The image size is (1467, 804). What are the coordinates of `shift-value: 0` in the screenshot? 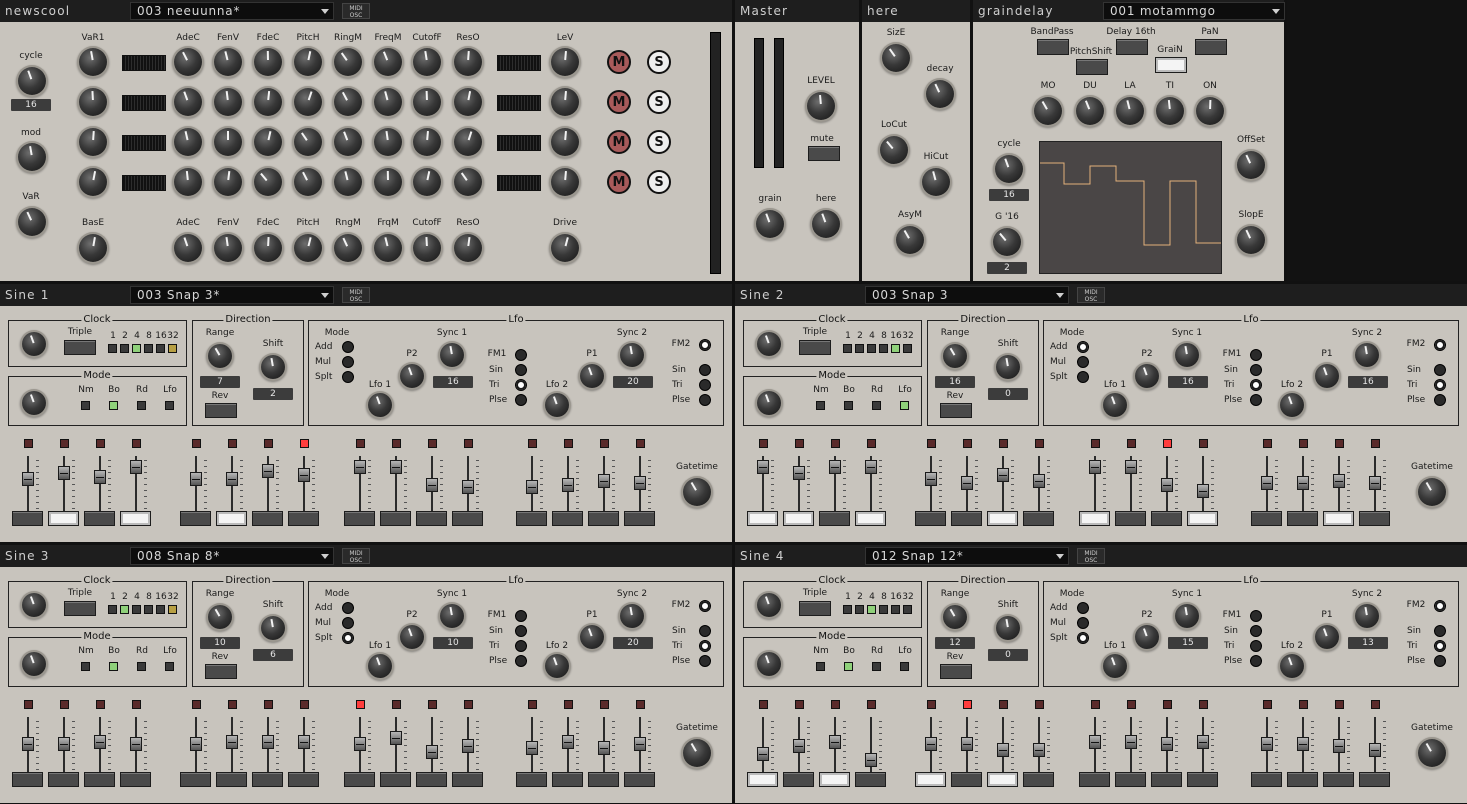 It's located at (1008, 655).